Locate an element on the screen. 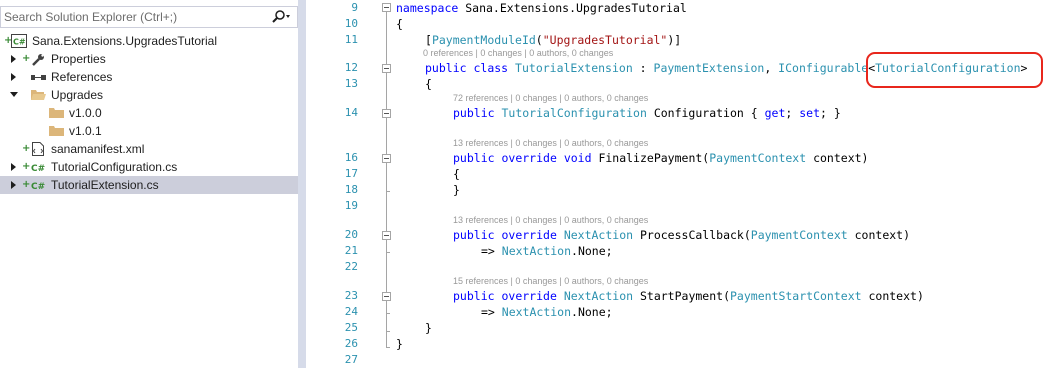  highlight-callout is located at coordinates (954, 70).